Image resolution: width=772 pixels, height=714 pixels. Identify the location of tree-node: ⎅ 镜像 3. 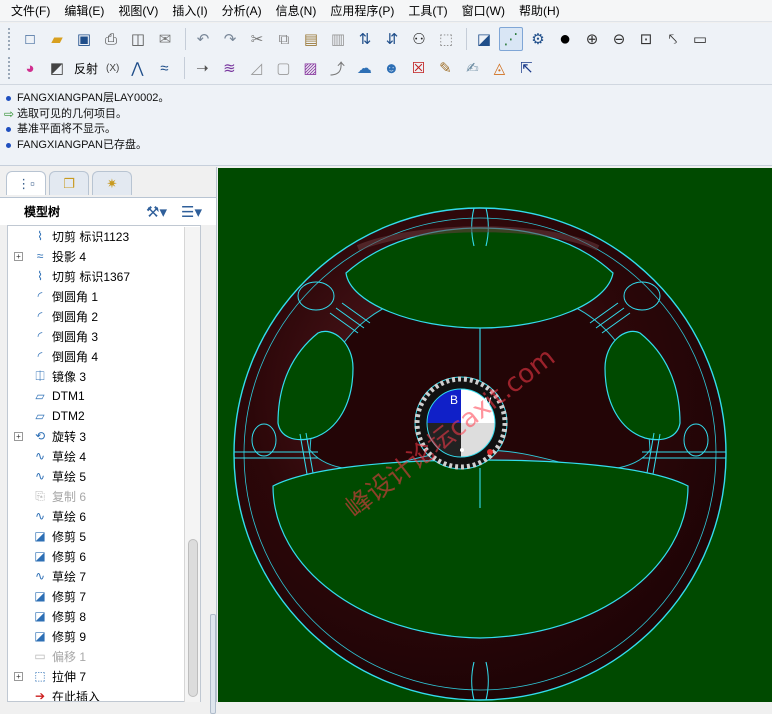
(104, 376).